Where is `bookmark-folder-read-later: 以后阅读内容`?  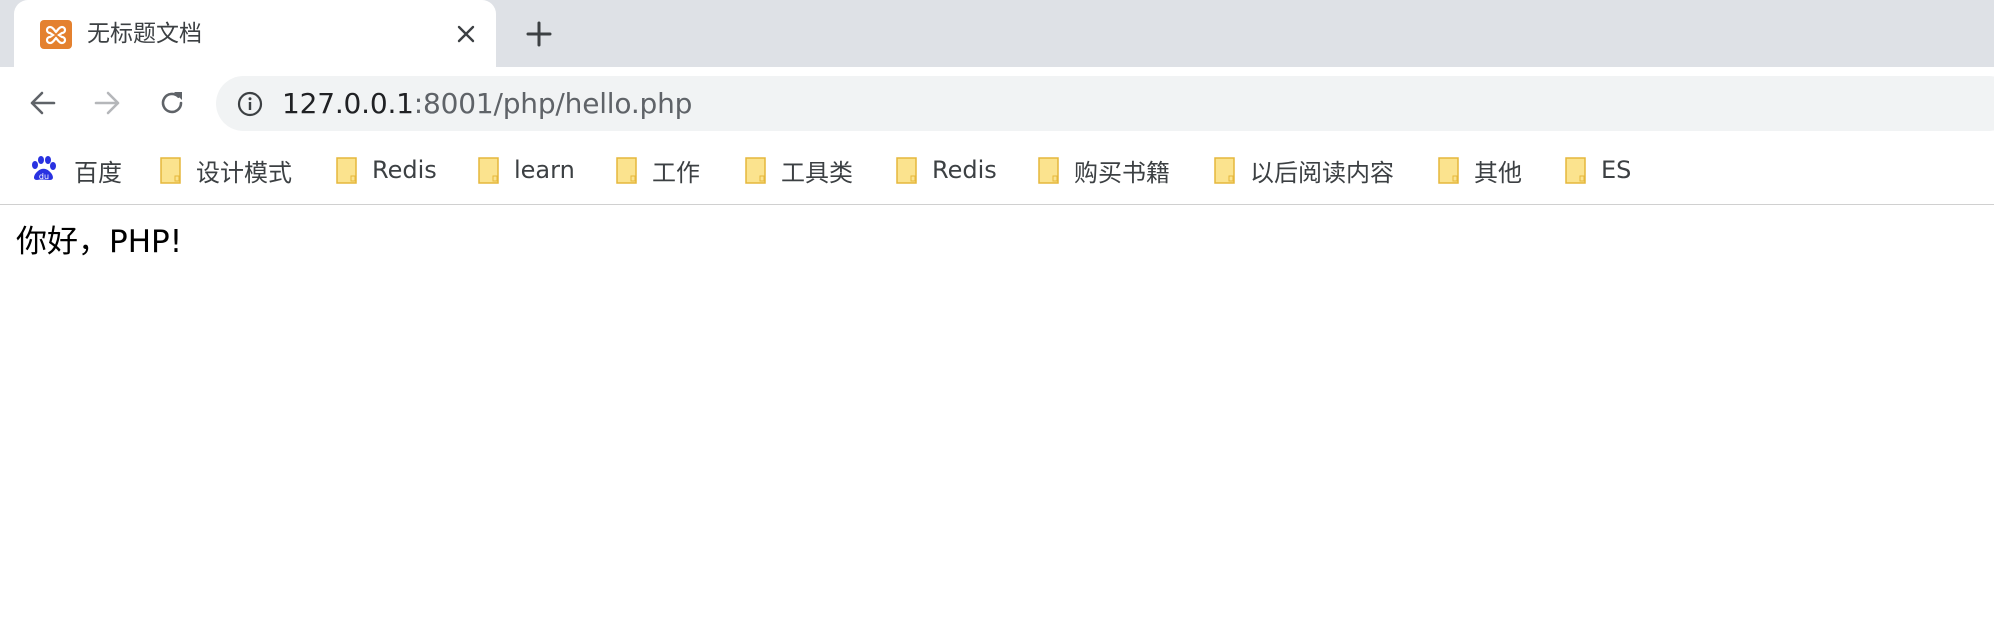 bookmark-folder-read-later: 以后阅读内容 is located at coordinates (1304, 170).